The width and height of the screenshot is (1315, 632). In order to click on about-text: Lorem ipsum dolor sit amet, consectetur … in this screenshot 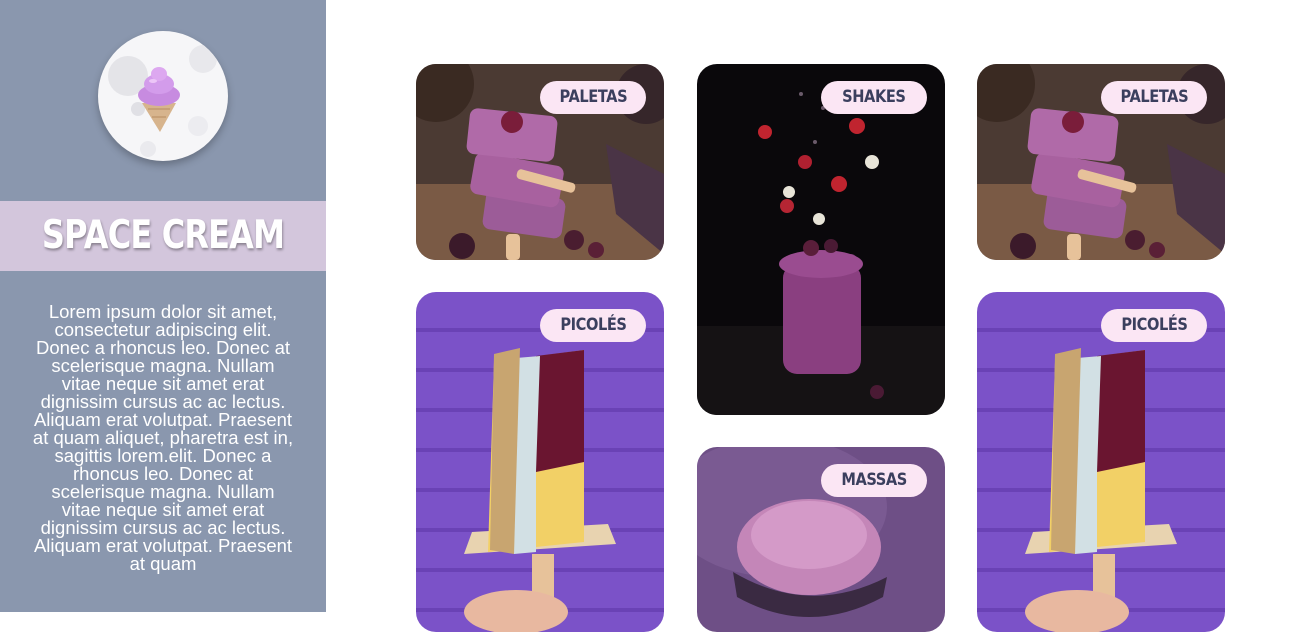, I will do `click(163, 437)`.